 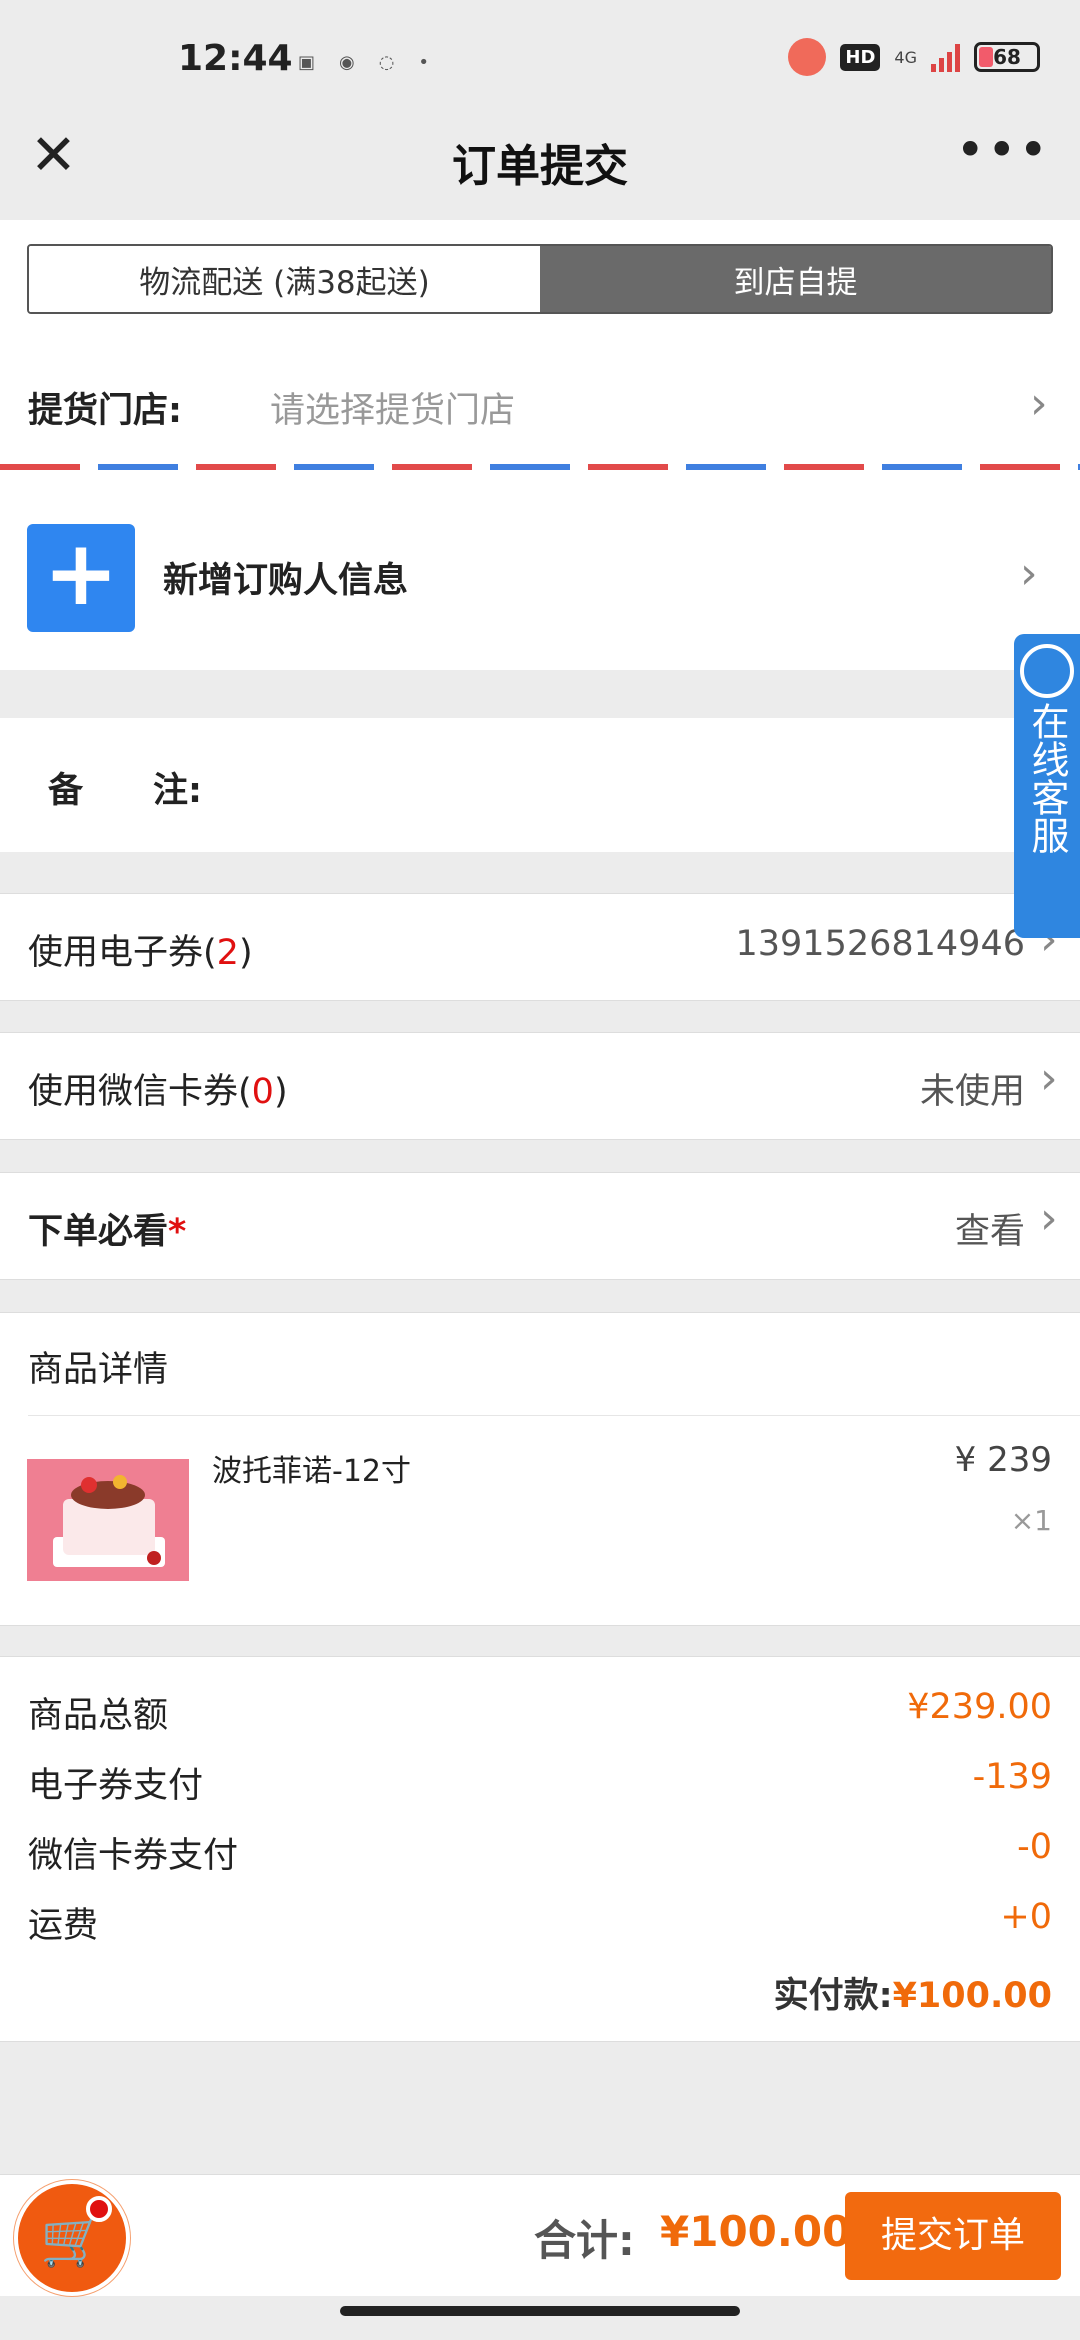 I want to click on product-price: ¥ 239, so click(x=1003, y=1460).